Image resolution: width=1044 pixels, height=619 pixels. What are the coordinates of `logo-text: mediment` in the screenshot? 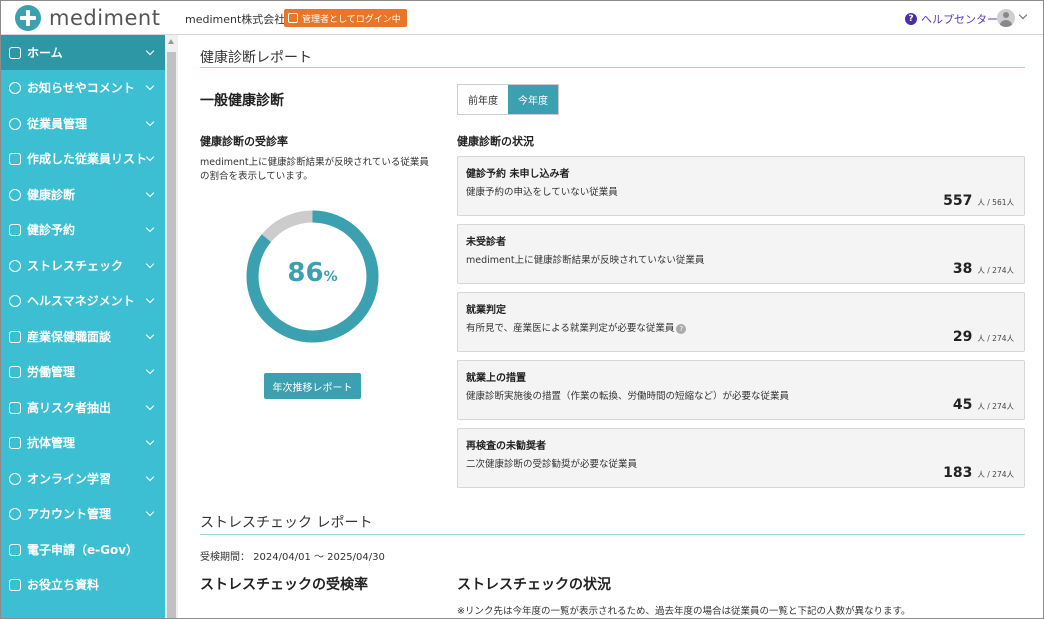 It's located at (105, 18).